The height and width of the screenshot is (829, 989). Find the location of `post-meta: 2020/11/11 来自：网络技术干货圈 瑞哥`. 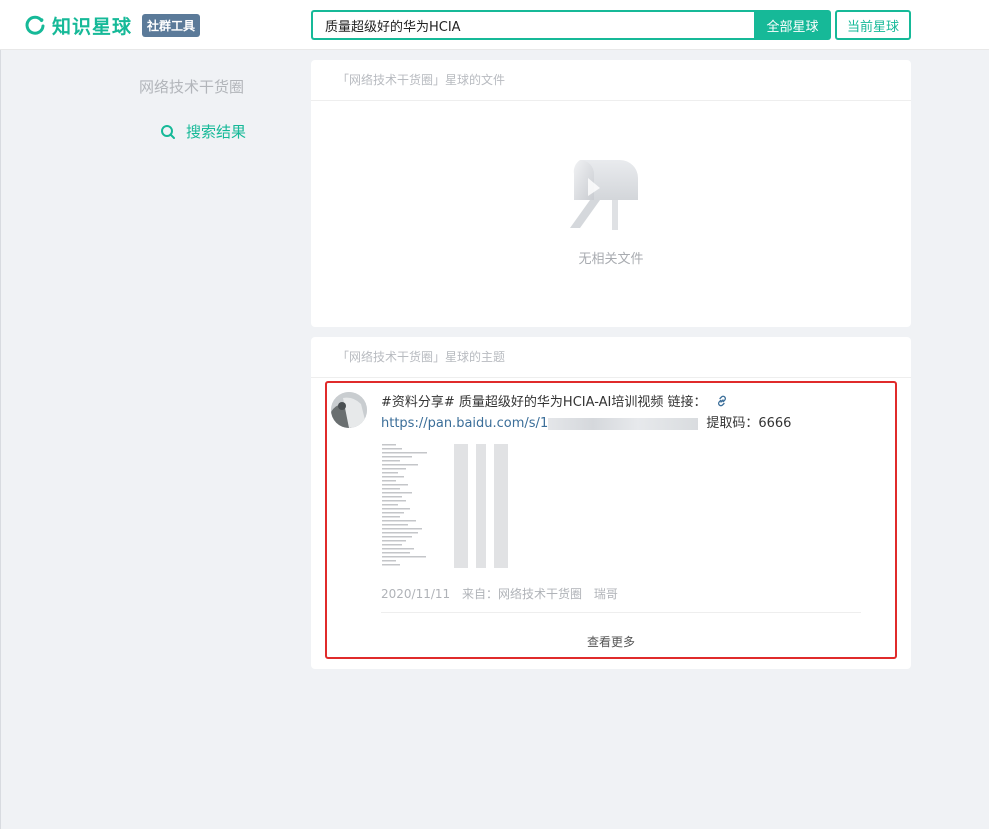

post-meta: 2020/11/11 来自：网络技术干货圈 瑞哥 is located at coordinates (503, 593).